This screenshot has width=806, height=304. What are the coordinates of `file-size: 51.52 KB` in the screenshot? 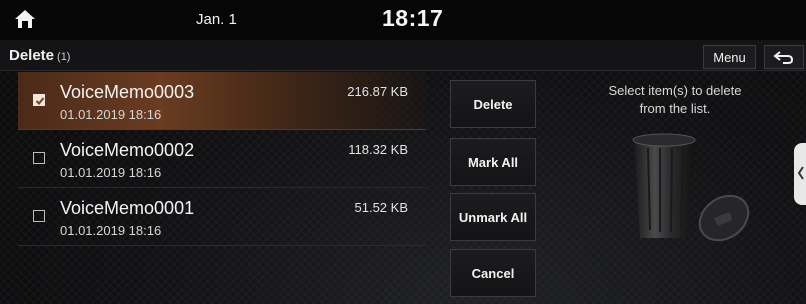 It's located at (381, 207).